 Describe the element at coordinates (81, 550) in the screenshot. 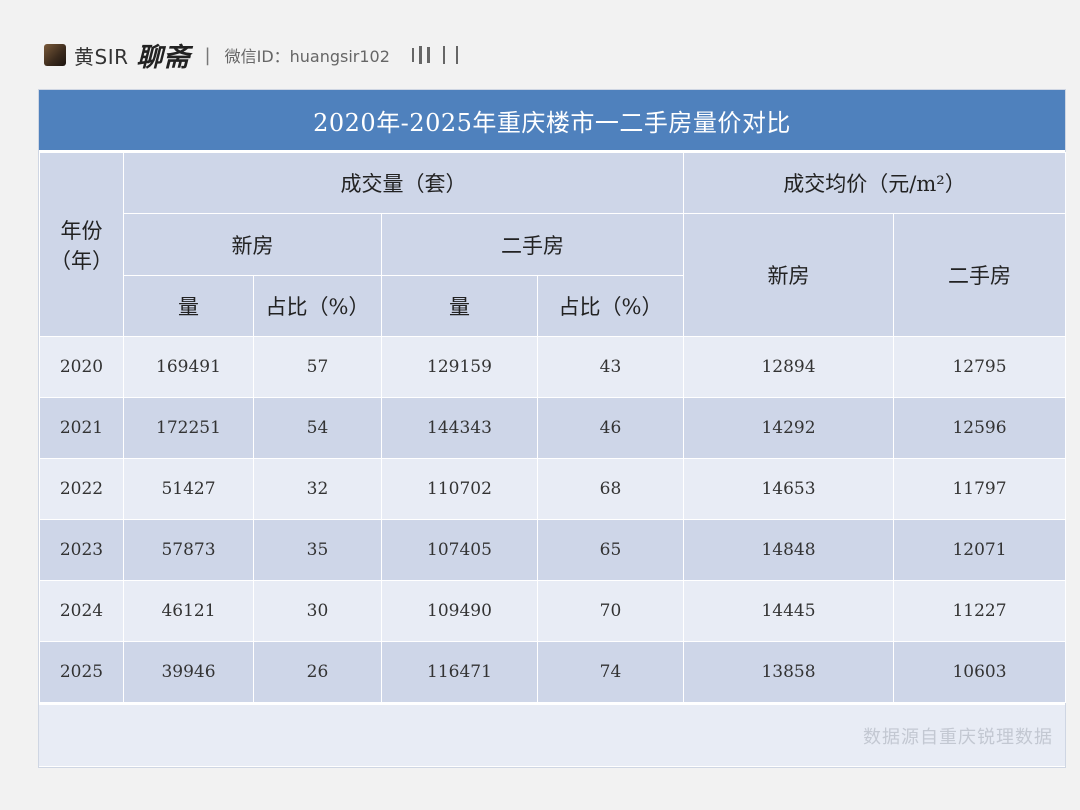

I see `year-cell: 2023` at that location.